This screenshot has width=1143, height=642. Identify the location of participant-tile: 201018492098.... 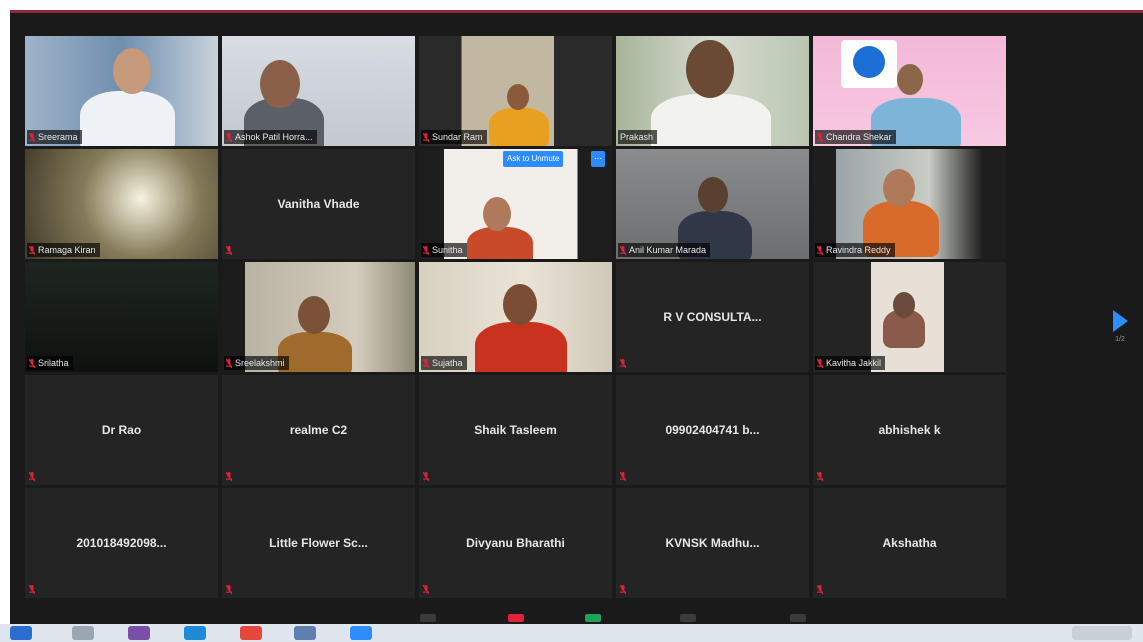
(121, 543).